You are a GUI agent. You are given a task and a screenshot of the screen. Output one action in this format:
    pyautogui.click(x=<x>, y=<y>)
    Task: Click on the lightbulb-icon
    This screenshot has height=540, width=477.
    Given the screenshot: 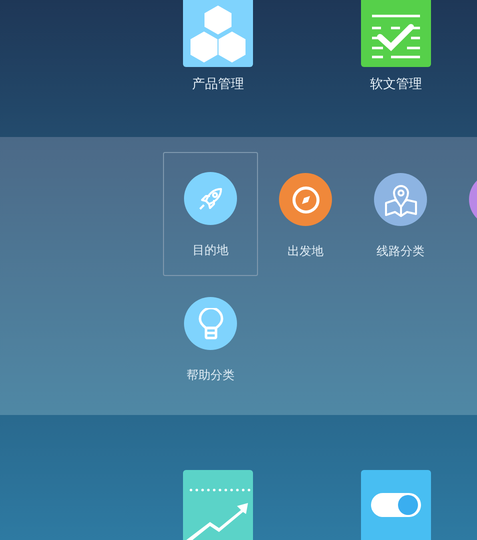 What is the action you would take?
    pyautogui.click(x=211, y=324)
    